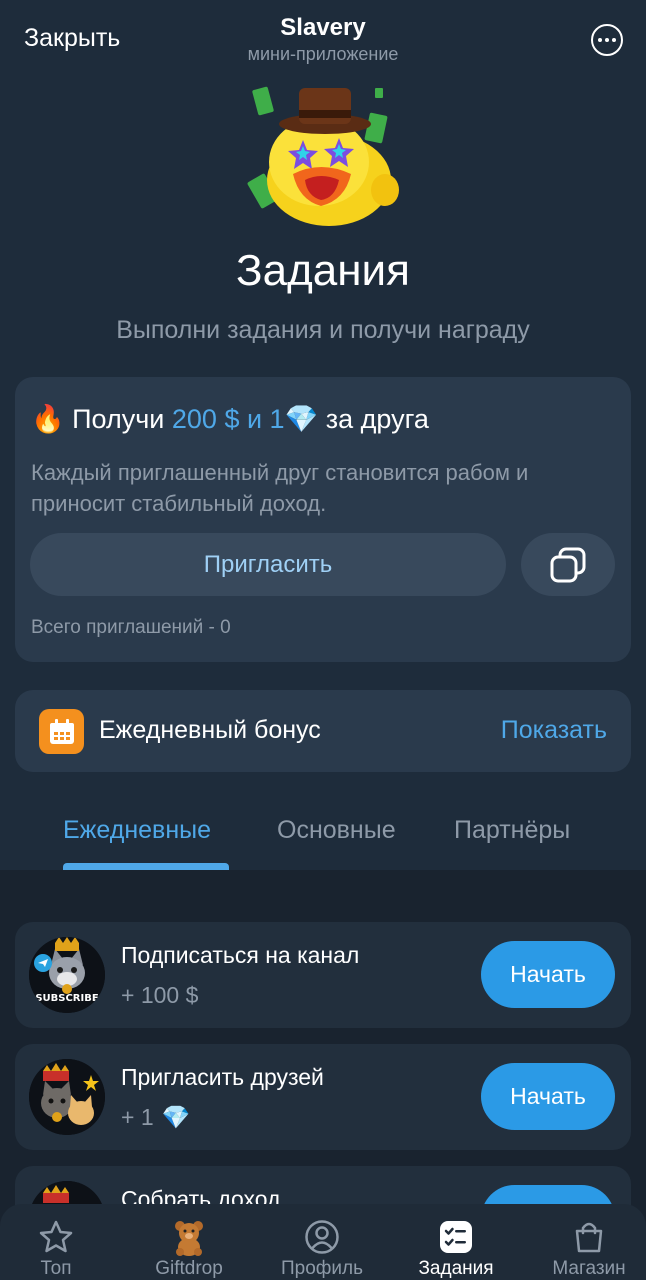  I want to click on copy-link-button, so click(568, 564).